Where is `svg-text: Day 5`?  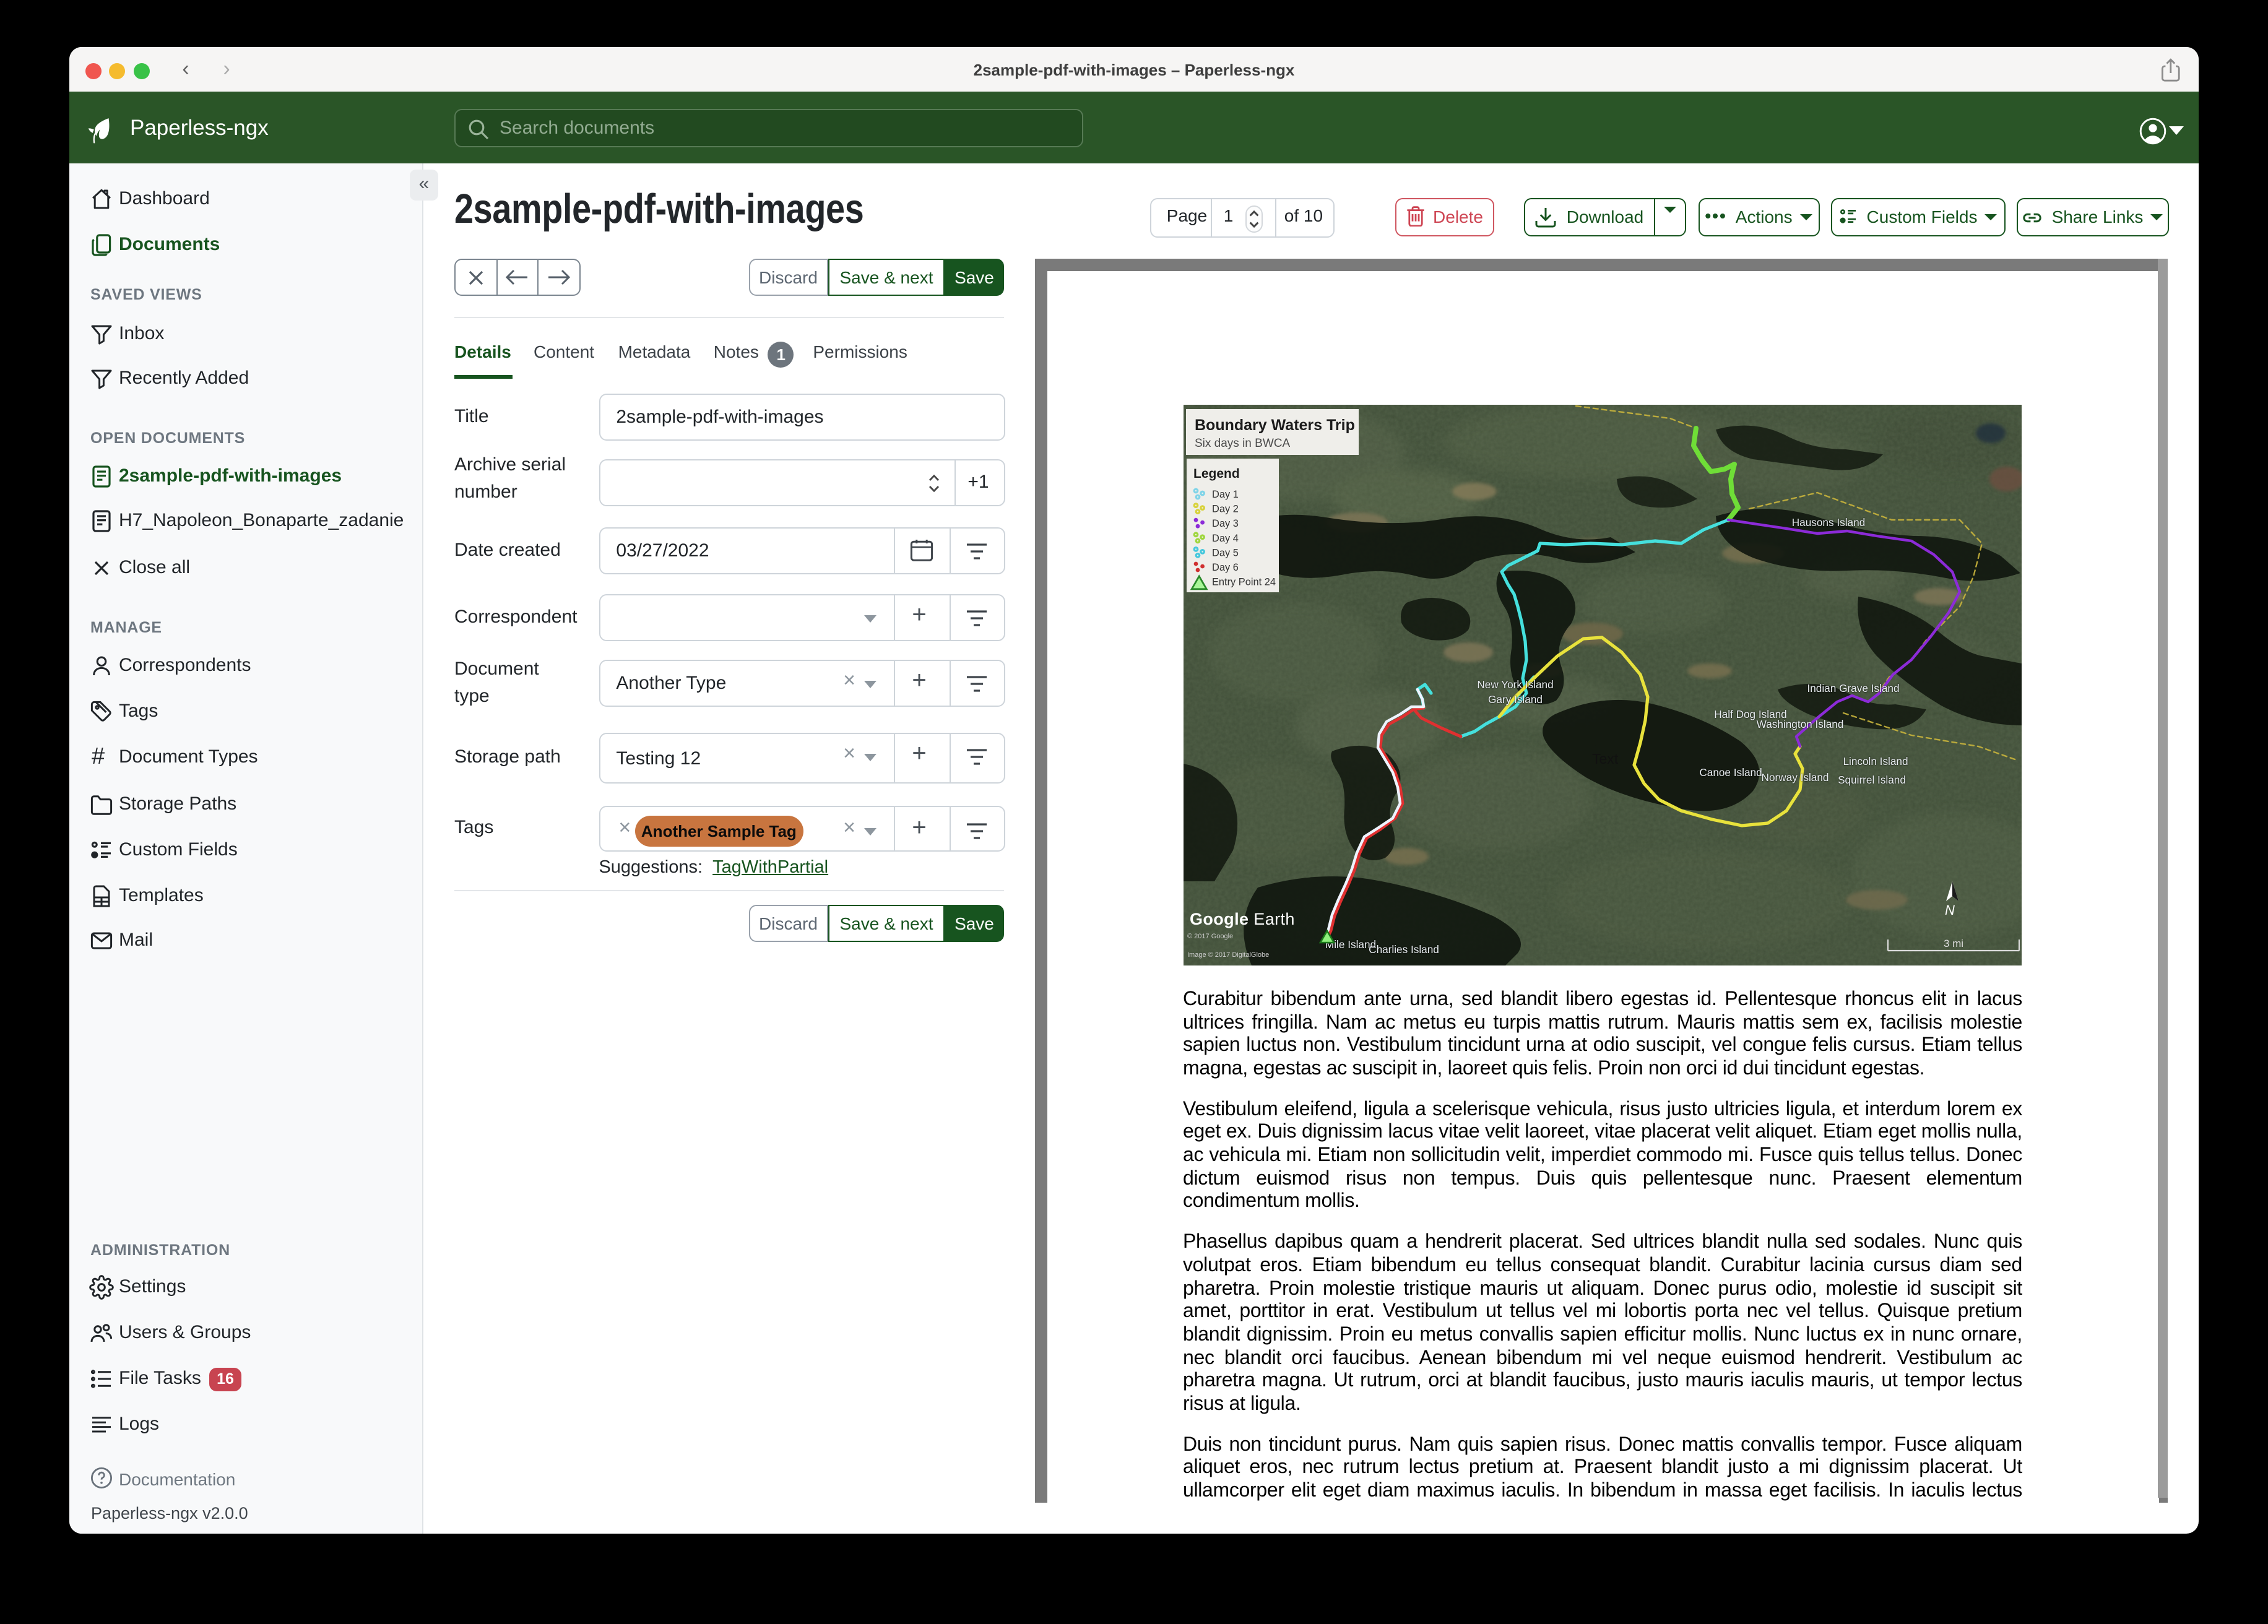 svg-text: Day 5 is located at coordinates (1224, 552).